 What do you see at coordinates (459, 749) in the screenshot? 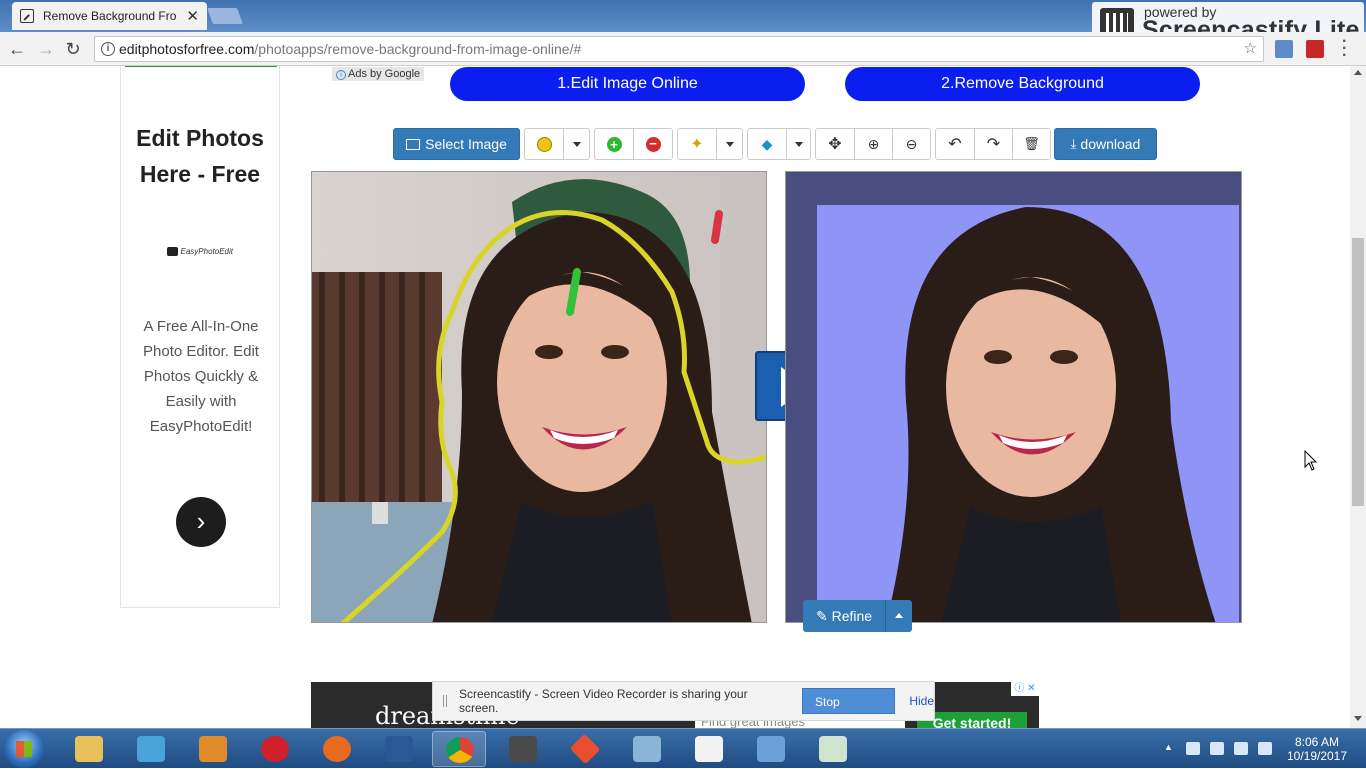
I see `chrome-taskbar-icon` at bounding box center [459, 749].